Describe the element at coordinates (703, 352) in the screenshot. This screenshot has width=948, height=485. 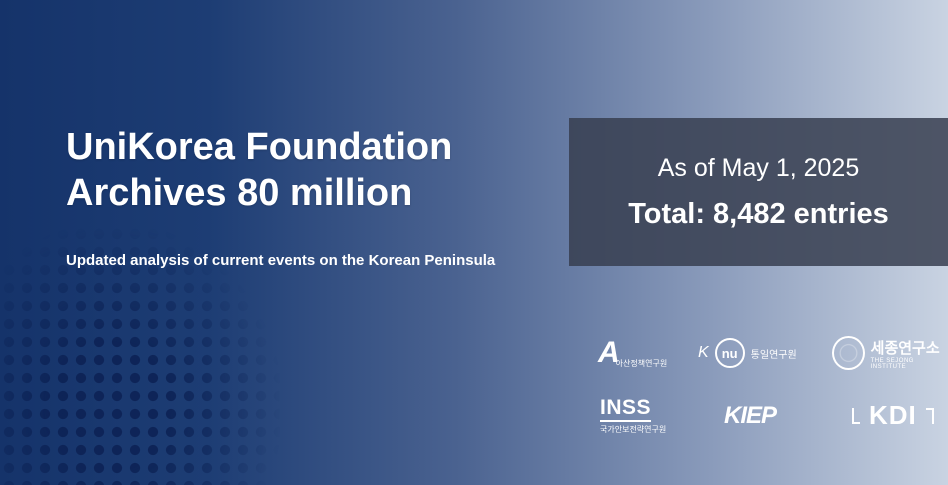
I see `kinu-logo-k: K` at that location.